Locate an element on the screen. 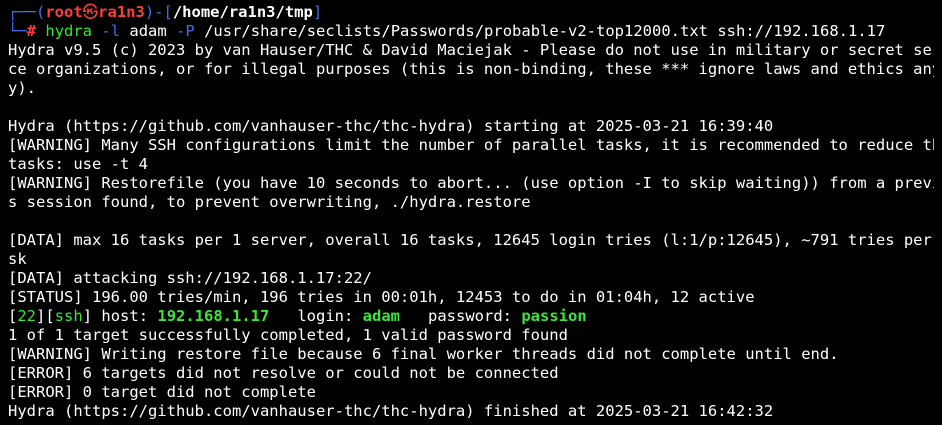 The width and height of the screenshot is (942, 425). found-login-label: login: is located at coordinates (316, 316).